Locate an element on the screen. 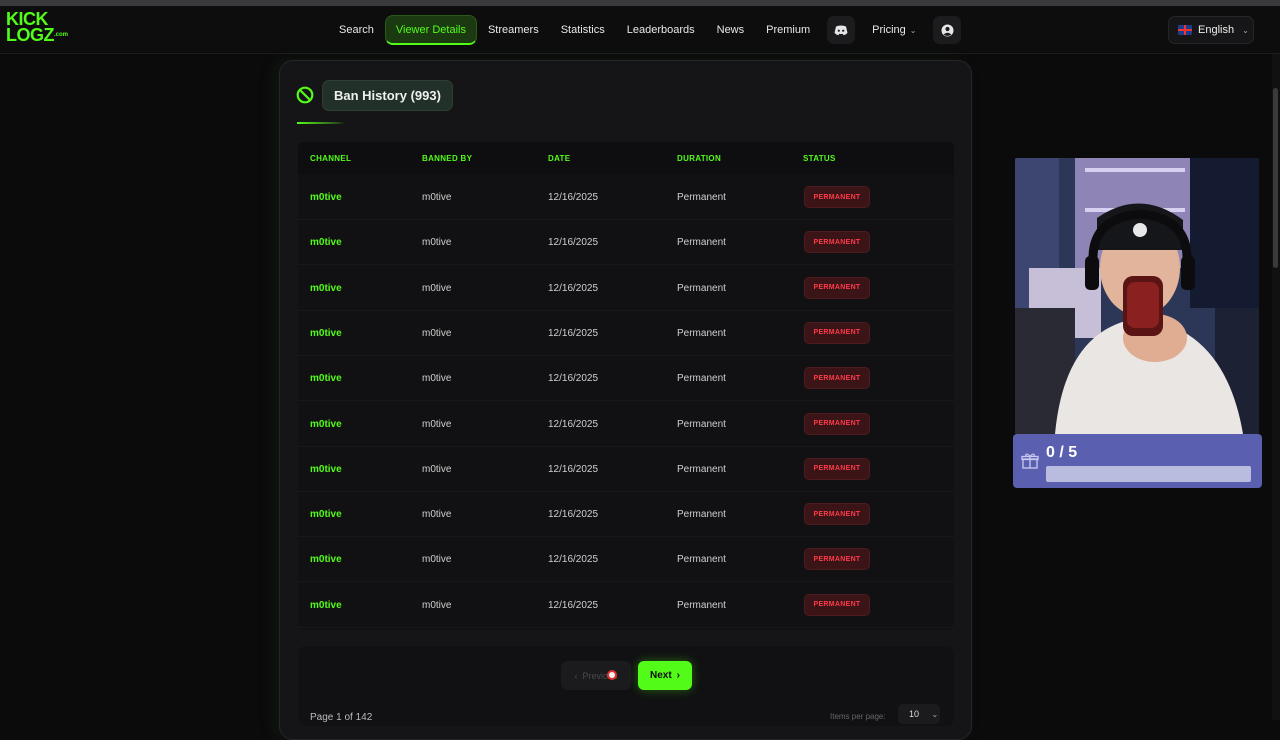 The width and height of the screenshot is (1280, 740). page-info: Page 1 of 142 is located at coordinates (341, 717).